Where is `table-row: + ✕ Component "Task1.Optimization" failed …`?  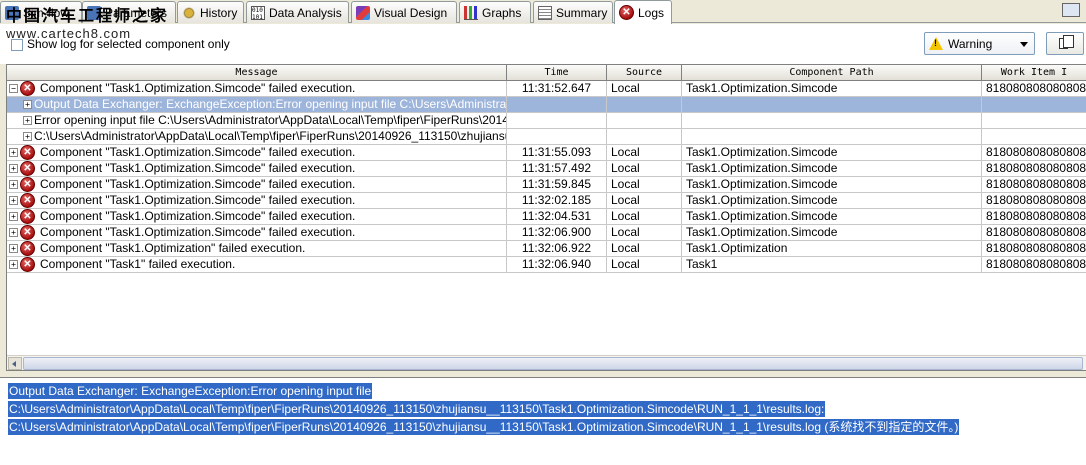
table-row: + ✕ Component "Task1.Optimization" failed … is located at coordinates (546, 249).